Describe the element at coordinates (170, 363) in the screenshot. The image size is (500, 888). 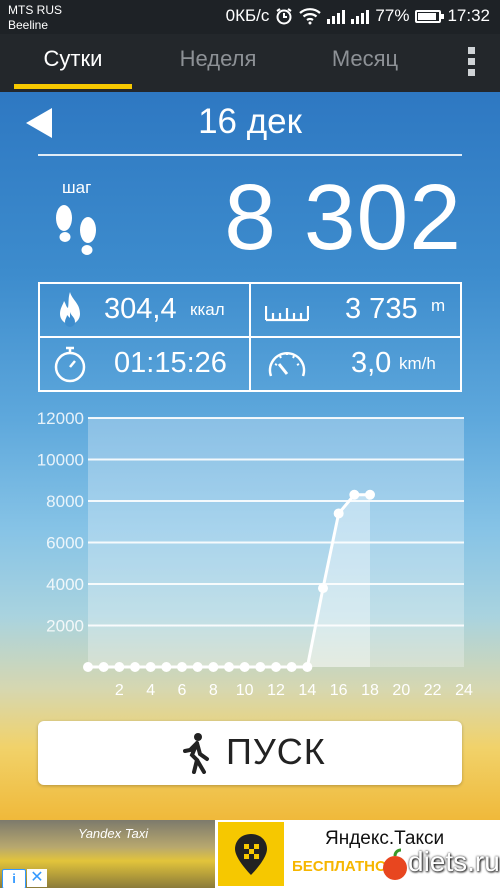
I see `duration-value: 01:15:26` at that location.